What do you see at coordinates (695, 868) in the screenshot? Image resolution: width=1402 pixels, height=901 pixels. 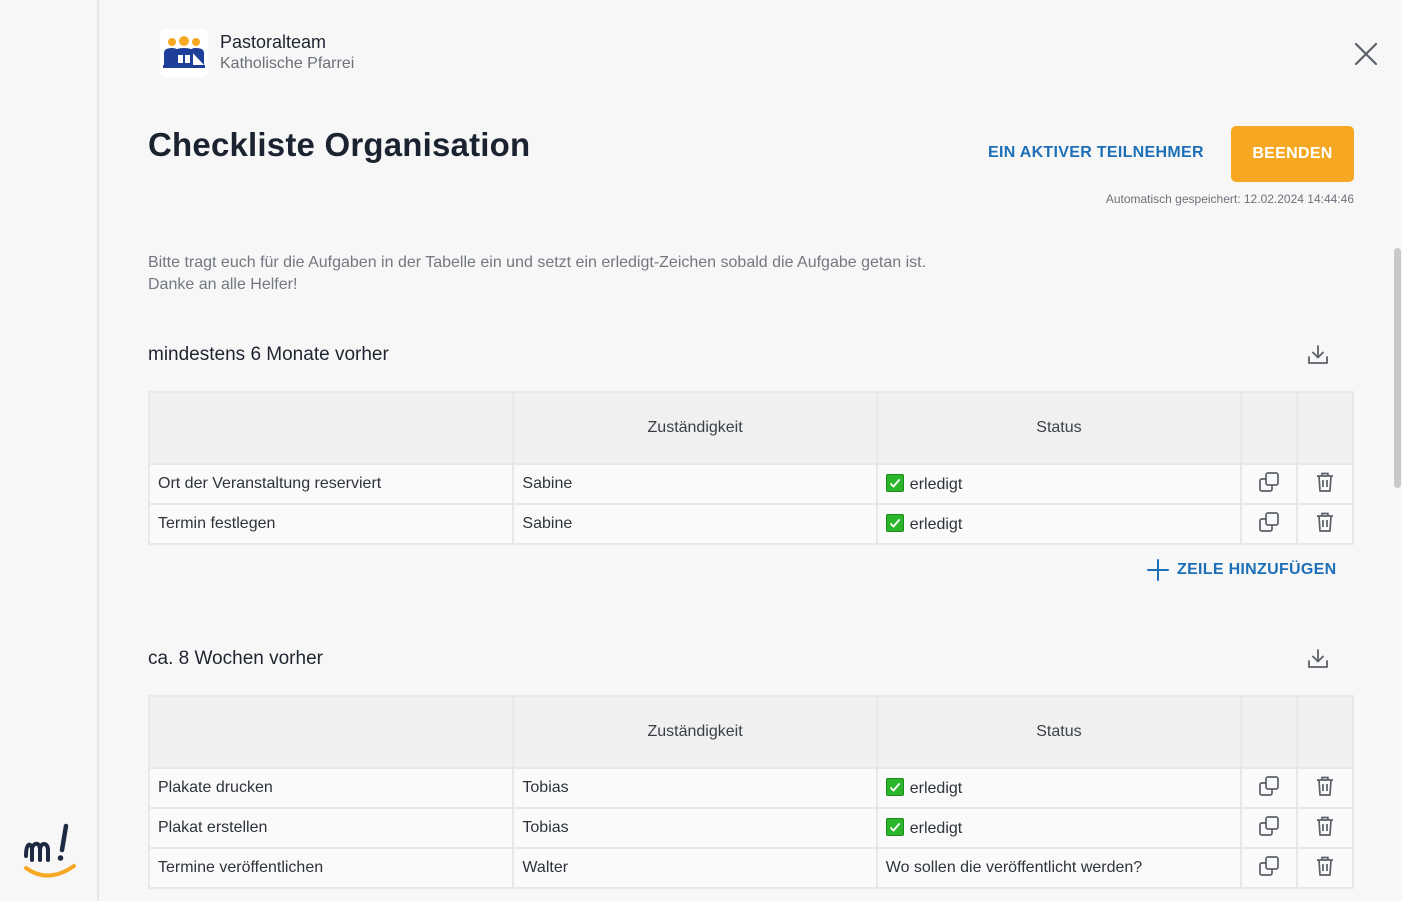 I see `responsible-cell: Walter` at bounding box center [695, 868].